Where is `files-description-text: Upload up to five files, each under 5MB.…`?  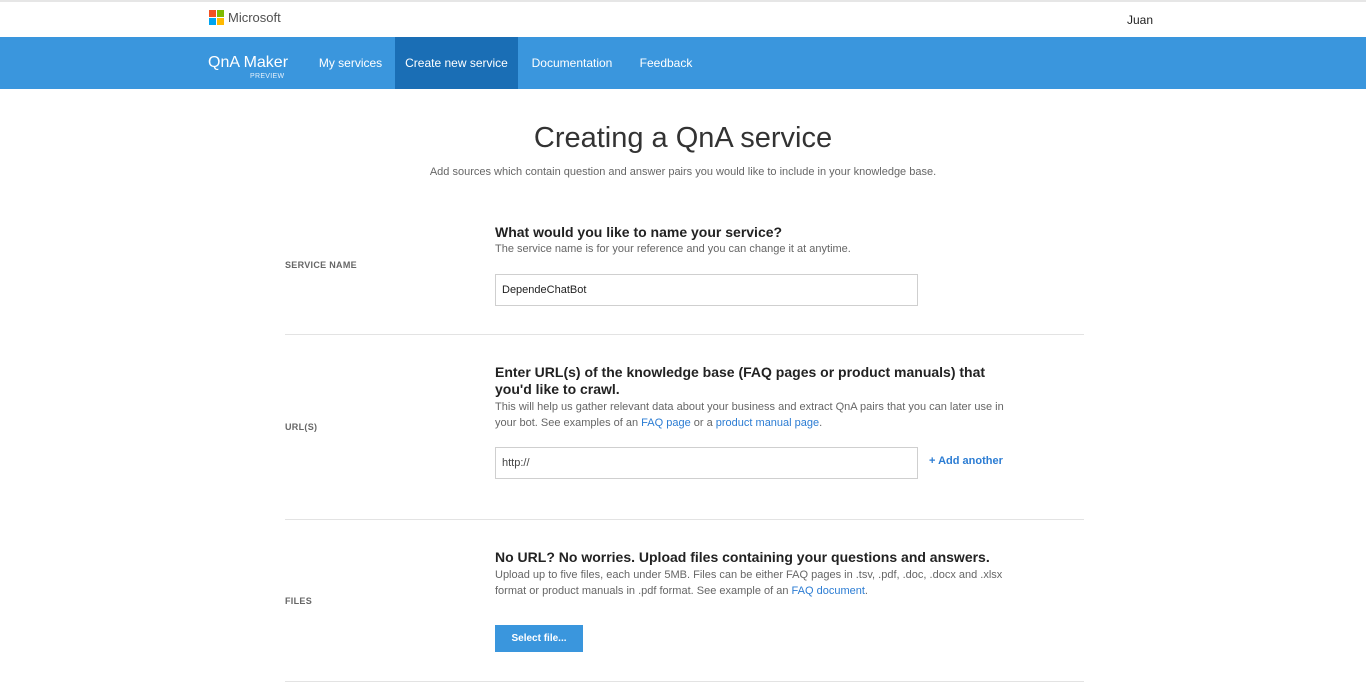 files-description-text: Upload up to five files, each under 5MB.… is located at coordinates (749, 583).